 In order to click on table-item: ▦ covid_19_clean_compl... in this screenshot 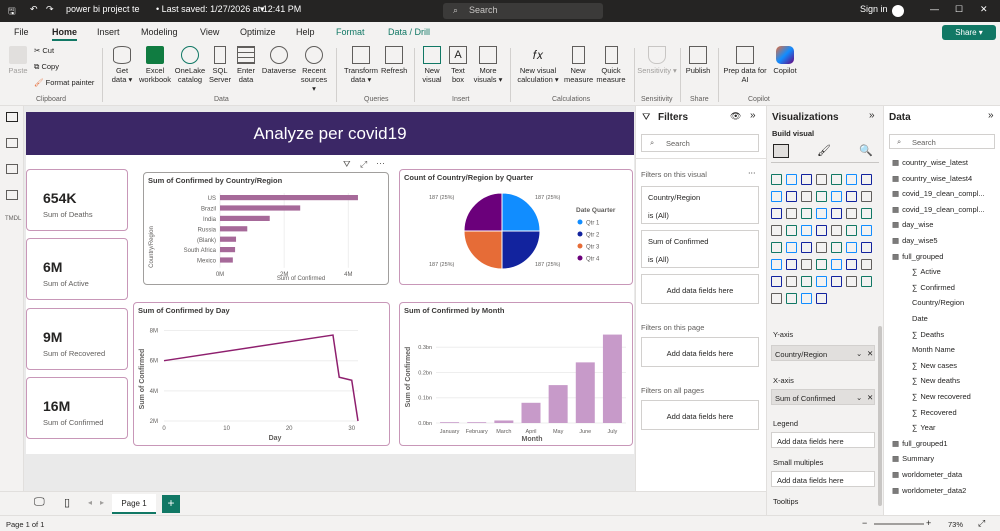, I will do `click(938, 193)`.